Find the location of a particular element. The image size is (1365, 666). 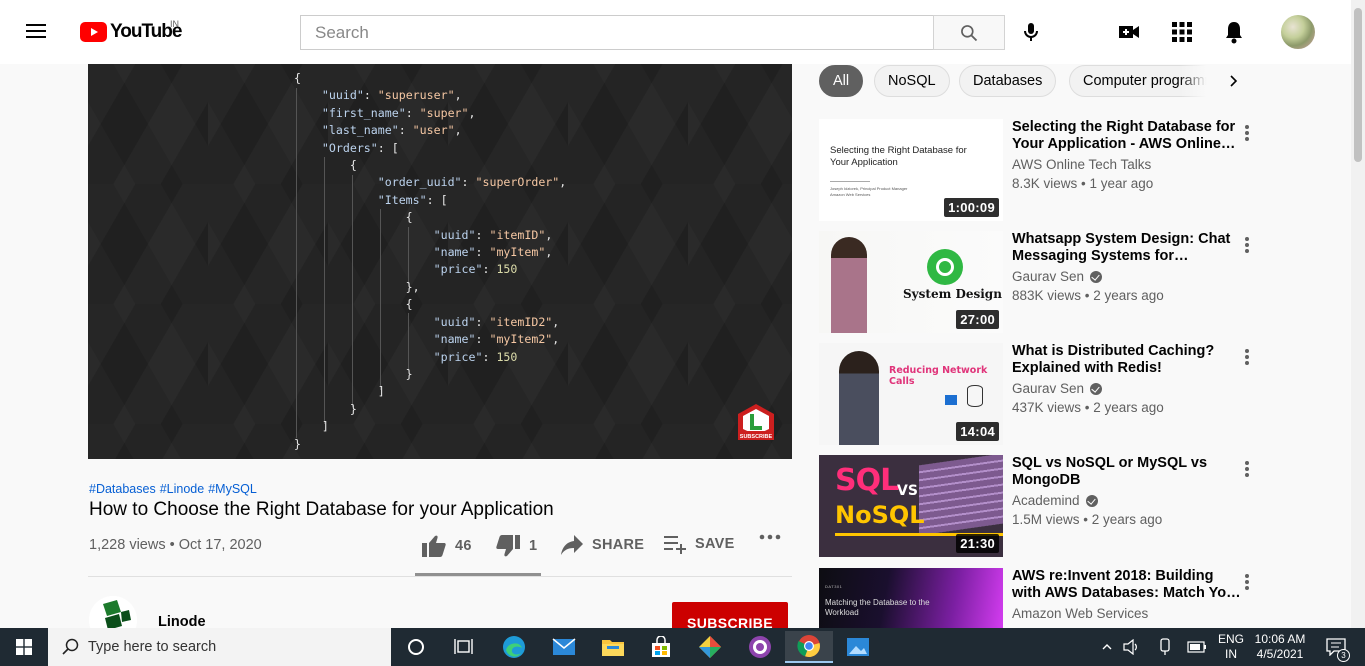

like-button: 46 is located at coordinates (446, 546).